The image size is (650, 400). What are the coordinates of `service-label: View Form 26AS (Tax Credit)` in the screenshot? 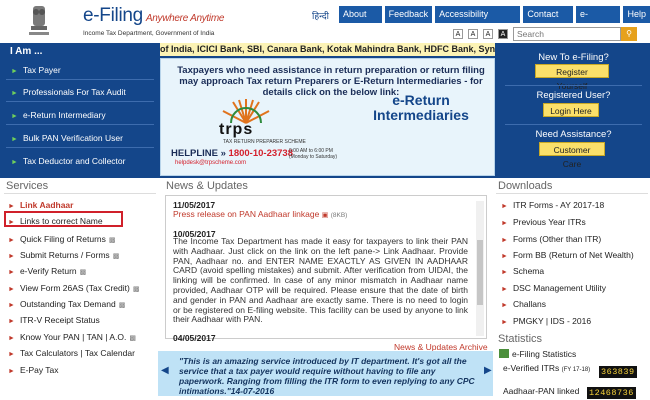 It's located at (74, 288).